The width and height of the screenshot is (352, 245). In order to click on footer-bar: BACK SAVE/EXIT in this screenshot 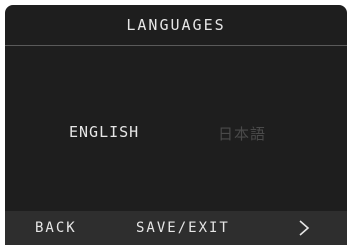, I will do `click(176, 228)`.